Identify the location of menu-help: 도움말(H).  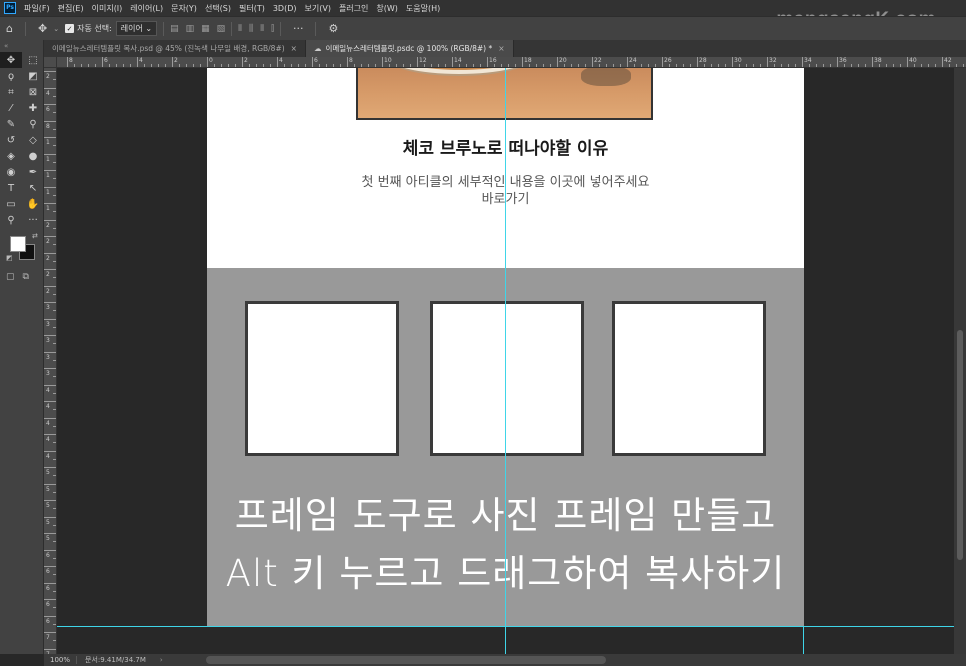
(423, 8).